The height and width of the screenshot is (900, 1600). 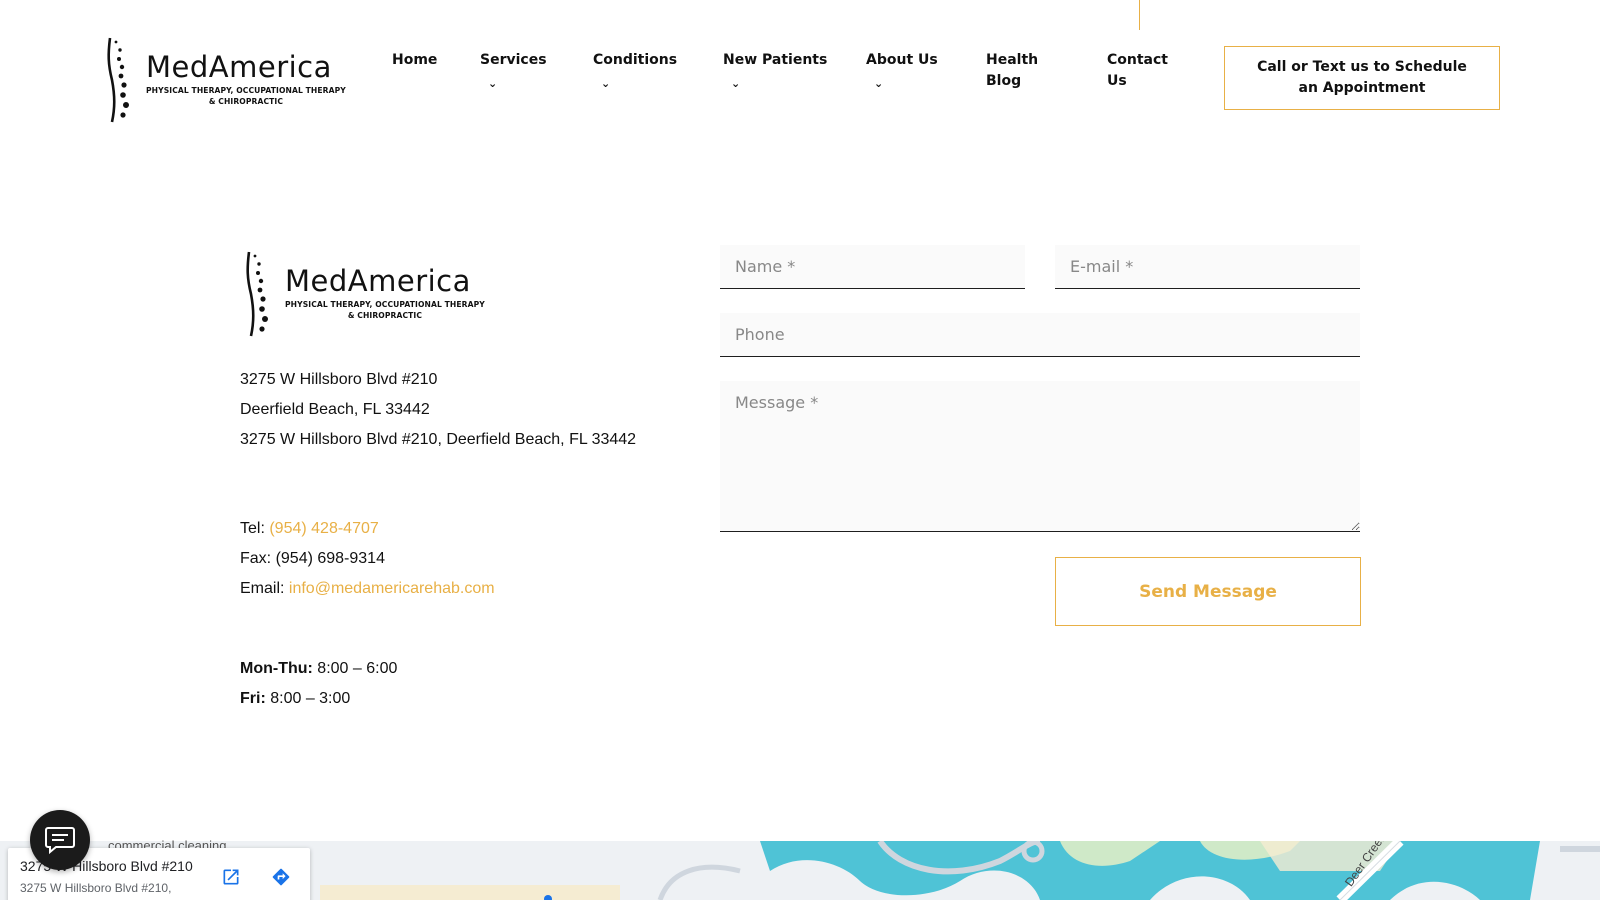 I want to click on email-link: info@medamericarehab.com, so click(x=392, y=588).